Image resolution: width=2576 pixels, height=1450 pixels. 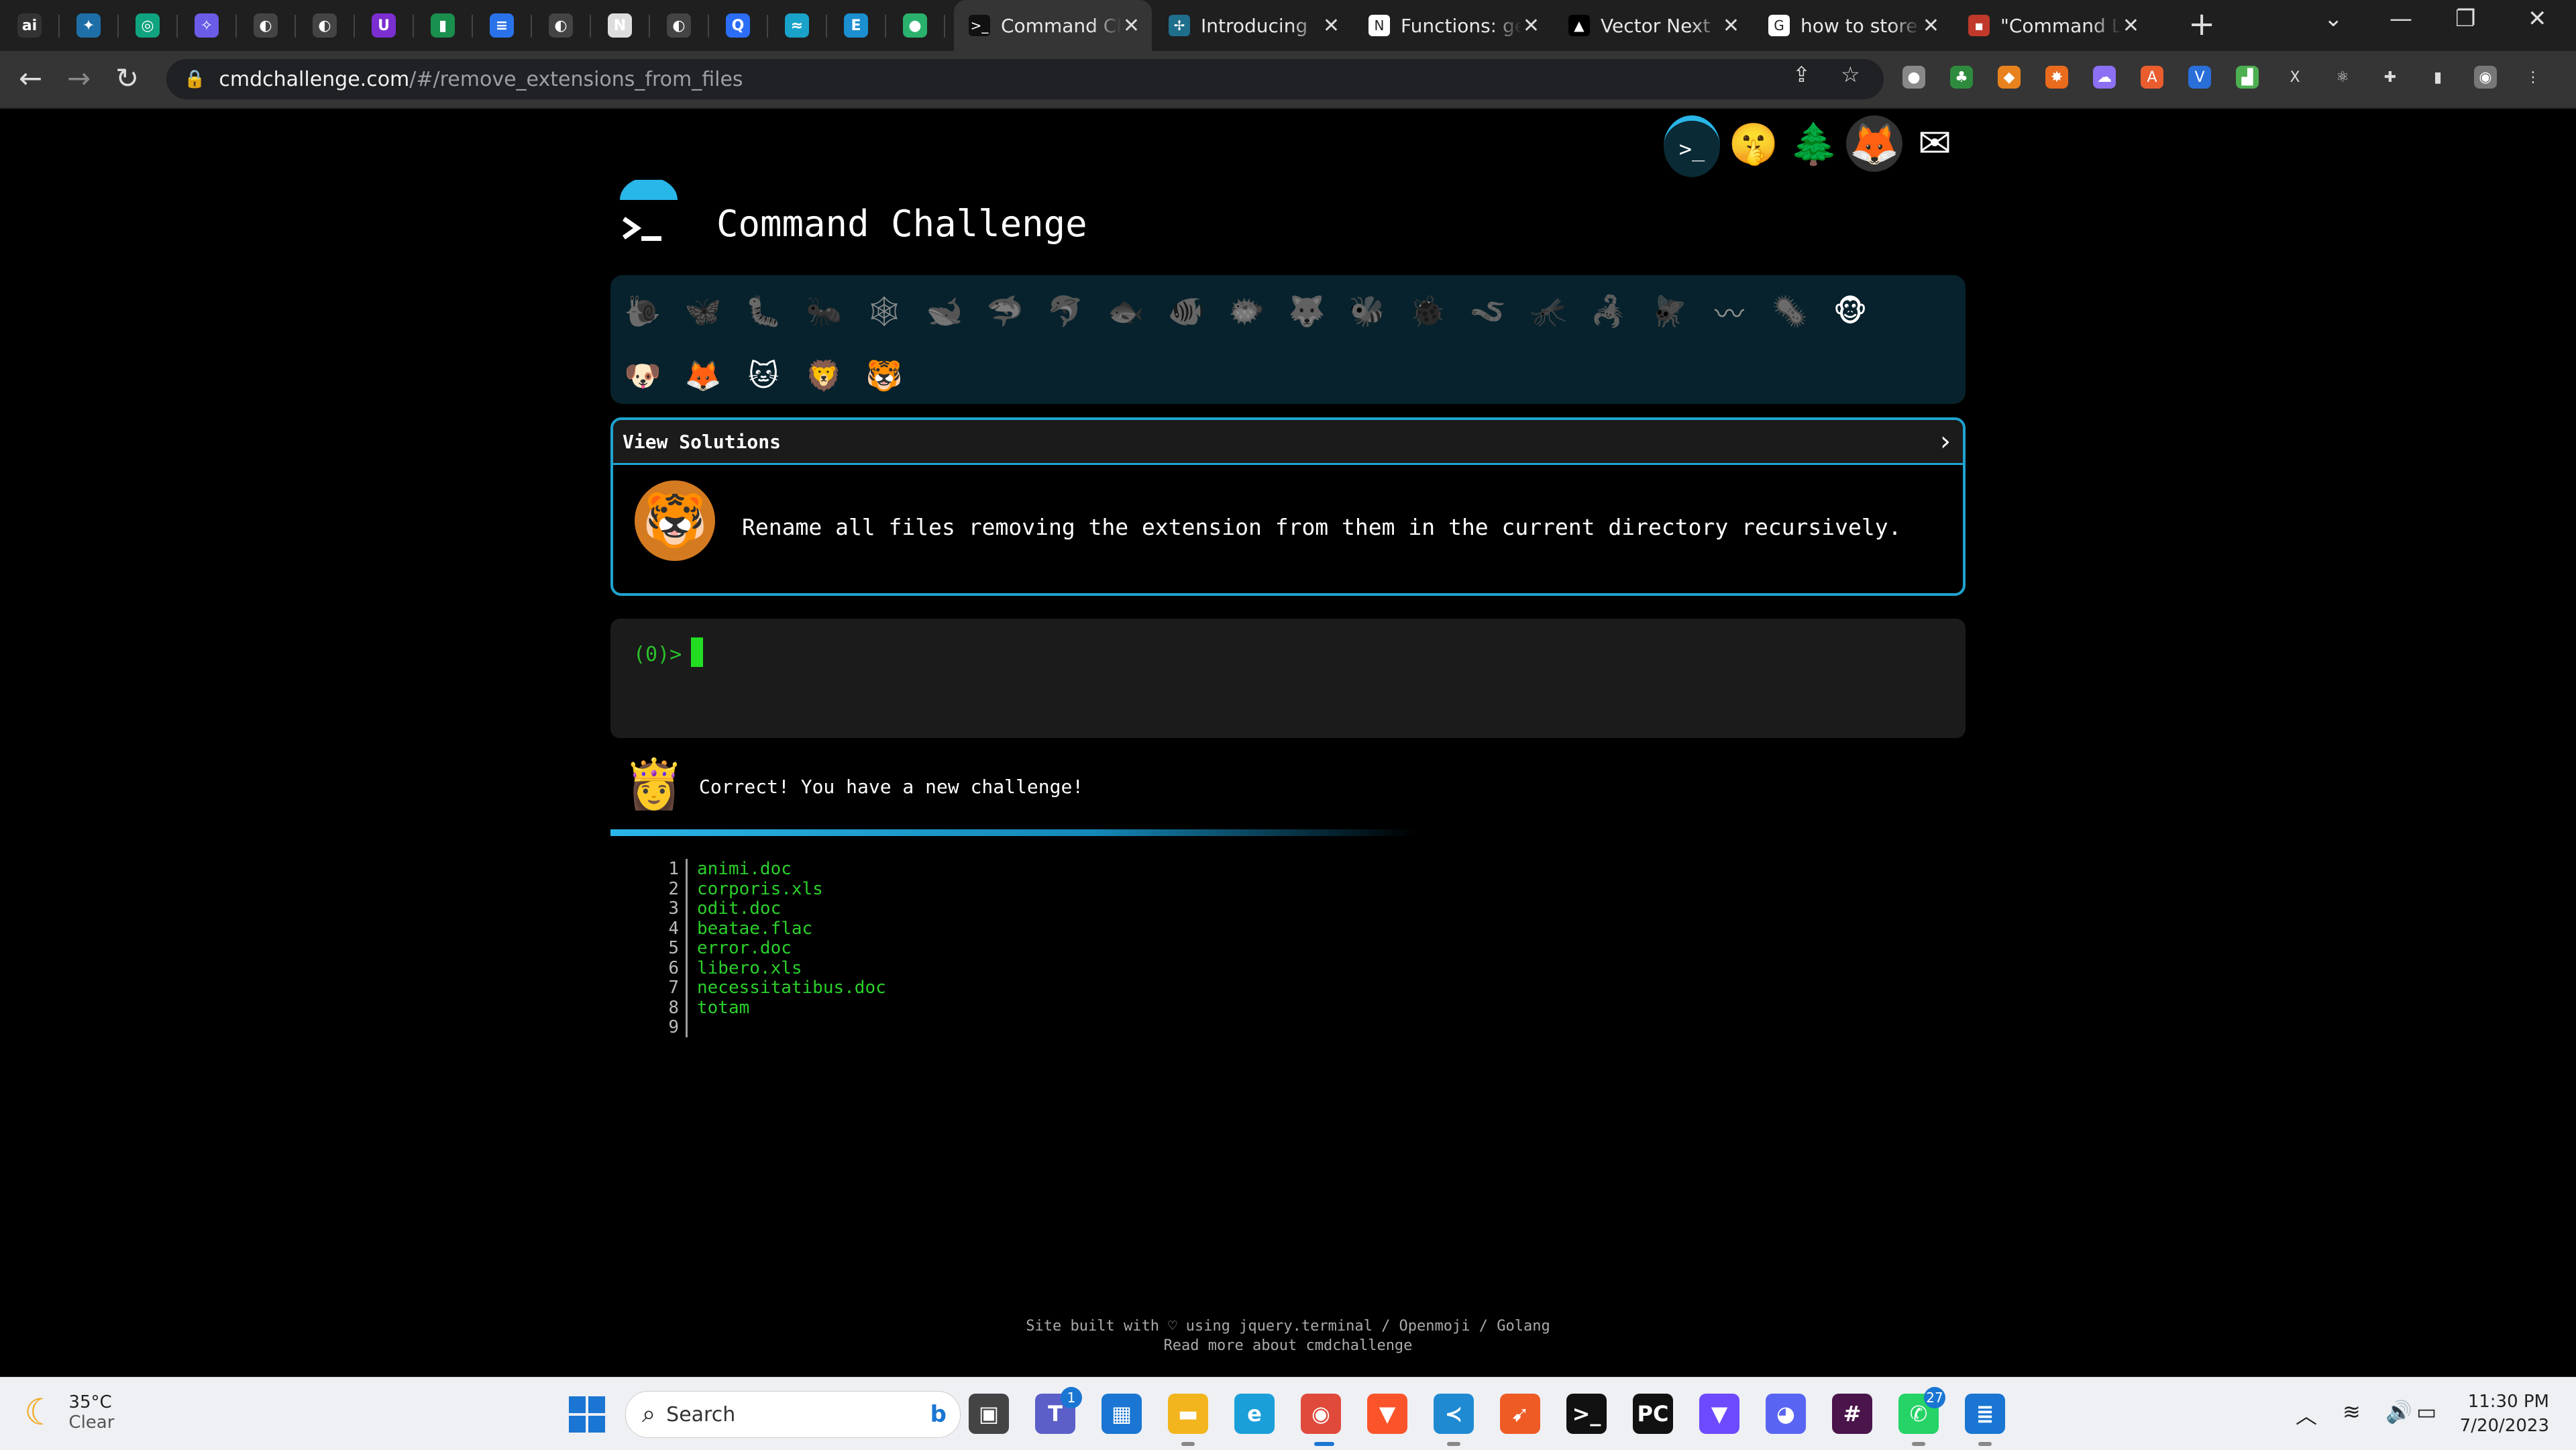 I want to click on windows-start-icon, so click(x=587, y=1414).